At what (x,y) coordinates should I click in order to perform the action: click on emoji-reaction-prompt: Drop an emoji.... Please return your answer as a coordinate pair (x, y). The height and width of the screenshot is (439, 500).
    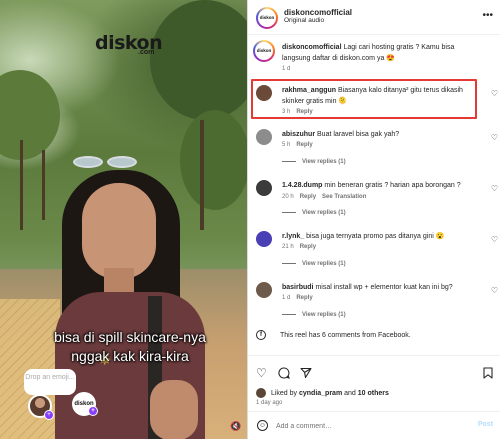
    Looking at the image, I should click on (50, 382).